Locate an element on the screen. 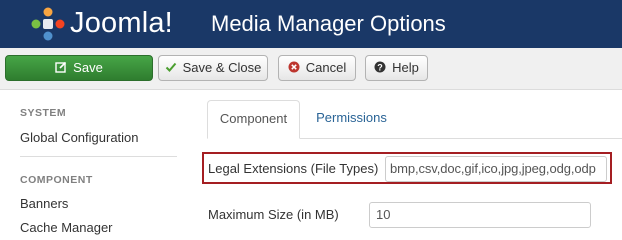 The width and height of the screenshot is (622, 240). legal-extensions-label: Legal Extensions (File Types) is located at coordinates (293, 168).